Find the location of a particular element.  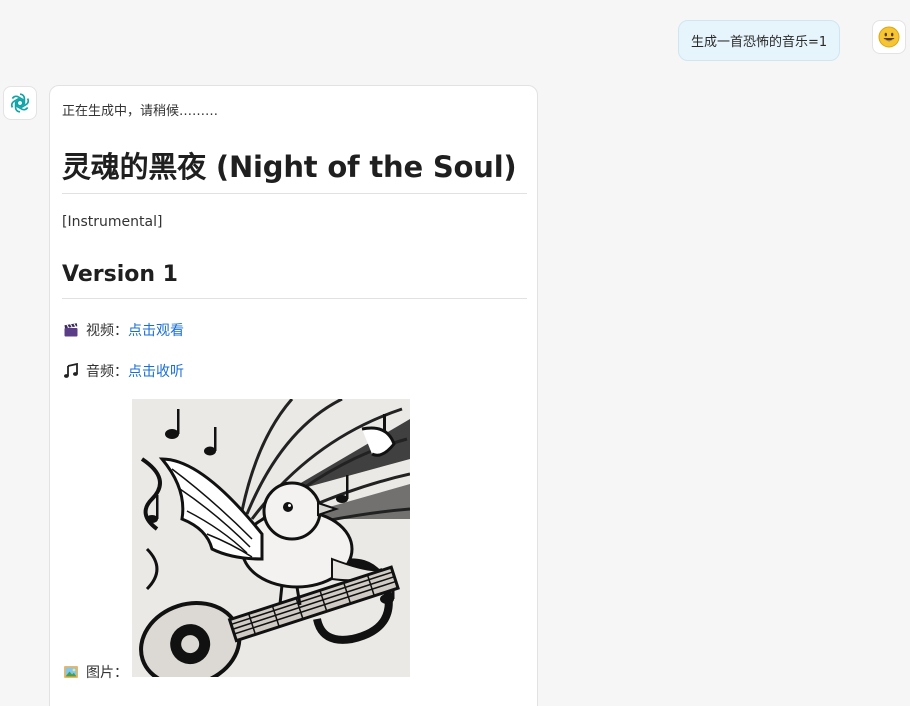

smiling-face-emoji-icon is located at coordinates (889, 37).